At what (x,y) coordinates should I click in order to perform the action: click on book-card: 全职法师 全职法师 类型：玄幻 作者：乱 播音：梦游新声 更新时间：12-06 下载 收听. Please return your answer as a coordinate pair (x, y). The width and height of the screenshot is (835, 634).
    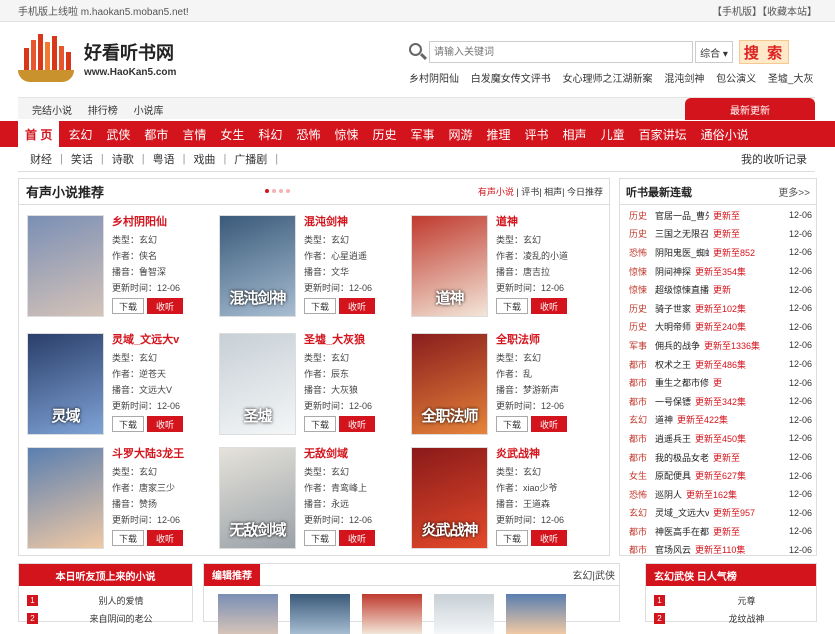
    Looking at the image, I should click on (499, 383).